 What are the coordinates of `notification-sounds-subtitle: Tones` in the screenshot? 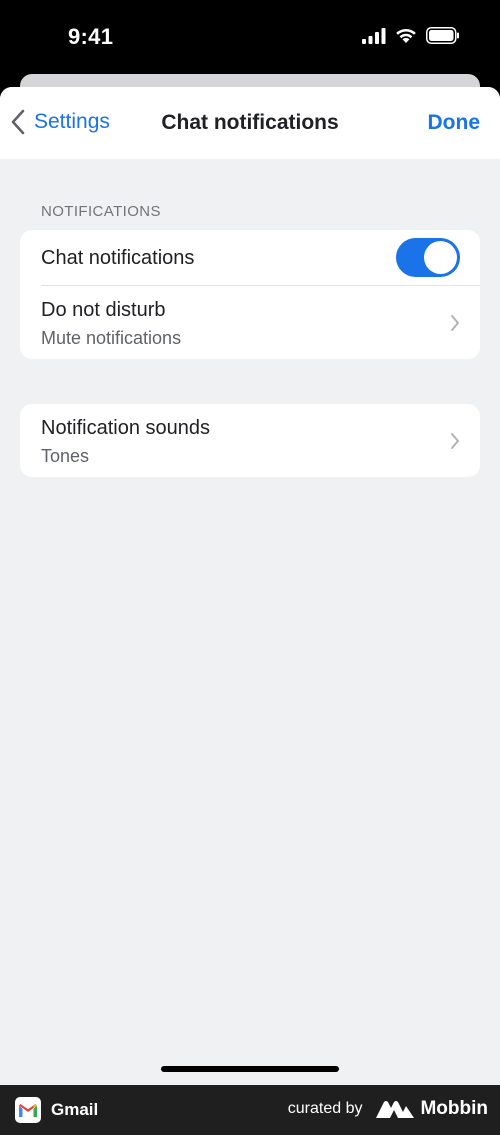 It's located at (65, 456).